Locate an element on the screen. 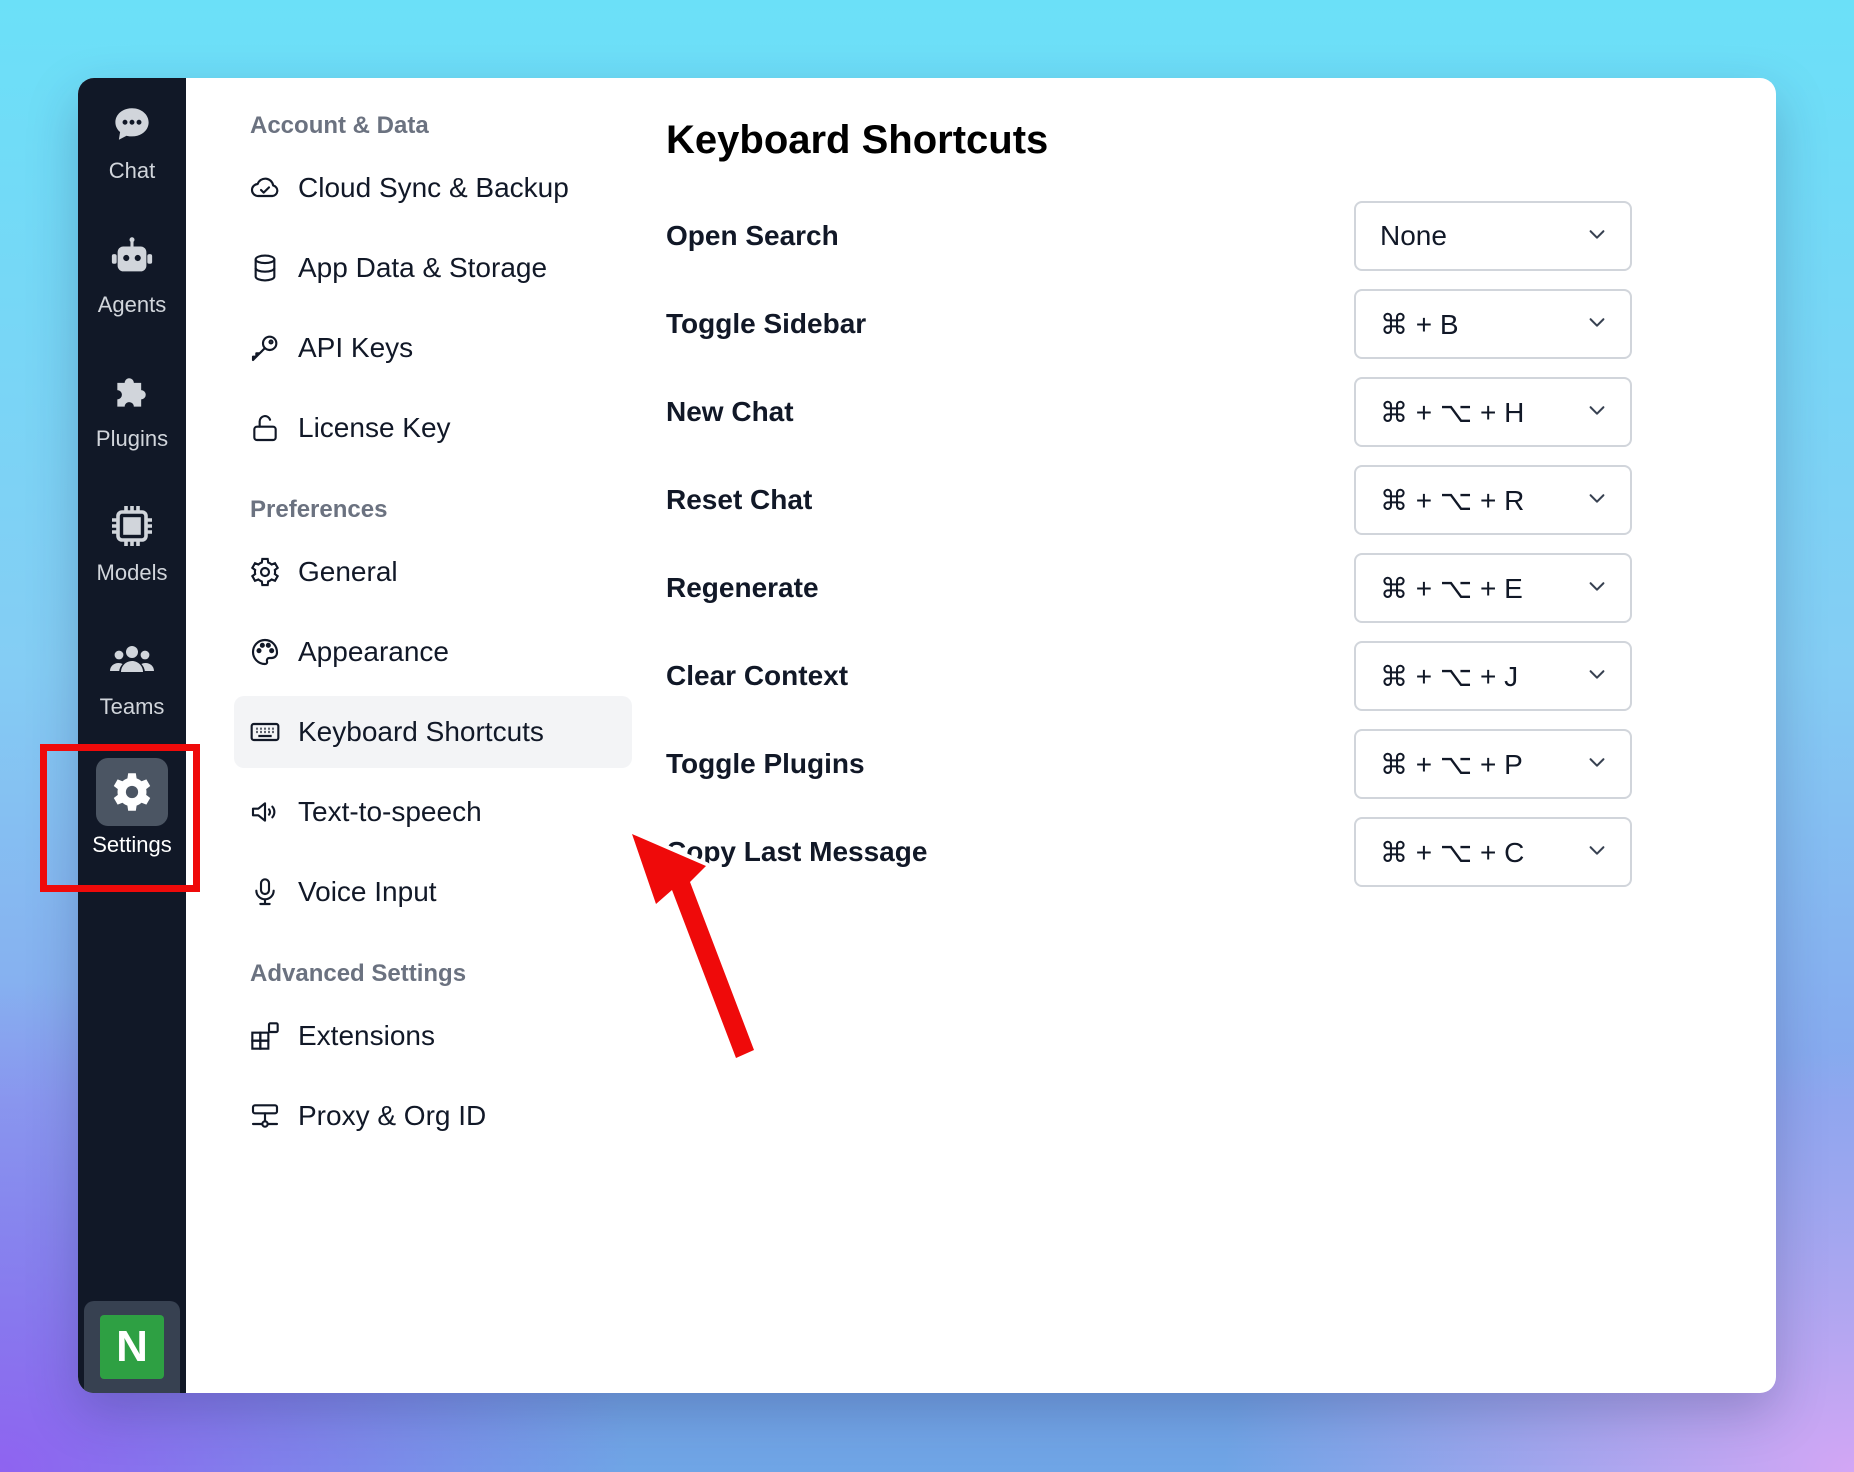  palette-icon is located at coordinates (265, 652).